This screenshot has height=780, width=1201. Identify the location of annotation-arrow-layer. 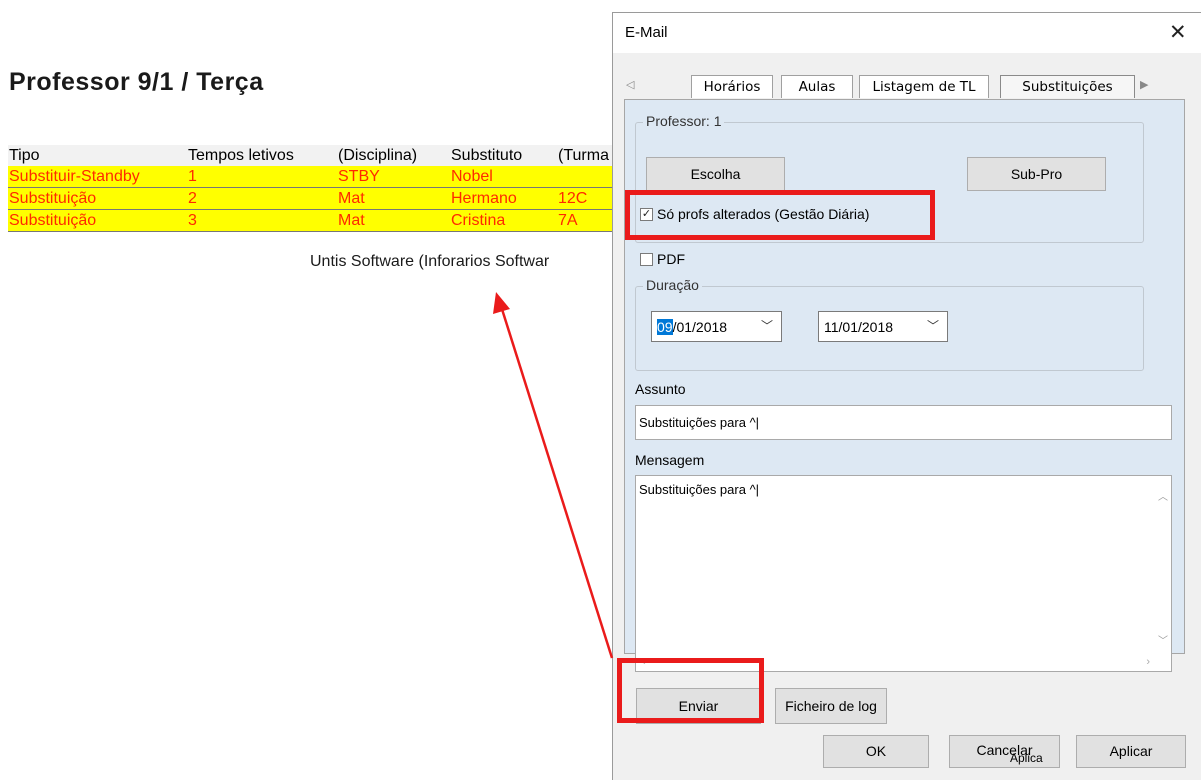
(553, 475).